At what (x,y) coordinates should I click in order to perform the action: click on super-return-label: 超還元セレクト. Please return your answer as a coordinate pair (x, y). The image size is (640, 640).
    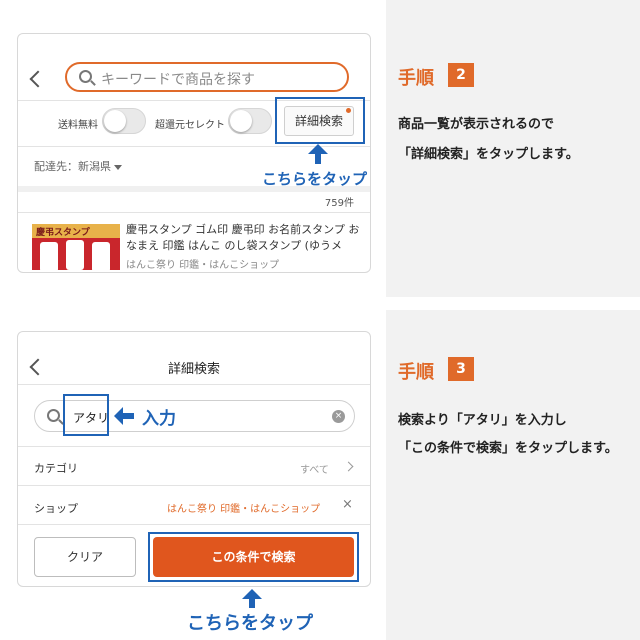
    Looking at the image, I should click on (190, 125).